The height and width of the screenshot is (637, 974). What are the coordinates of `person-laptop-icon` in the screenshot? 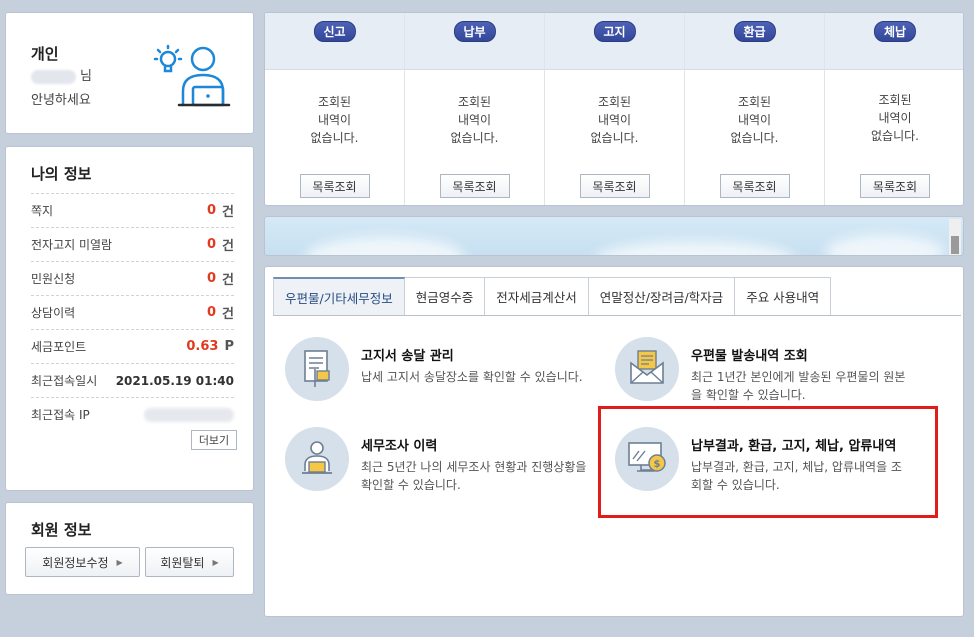 It's located at (317, 457).